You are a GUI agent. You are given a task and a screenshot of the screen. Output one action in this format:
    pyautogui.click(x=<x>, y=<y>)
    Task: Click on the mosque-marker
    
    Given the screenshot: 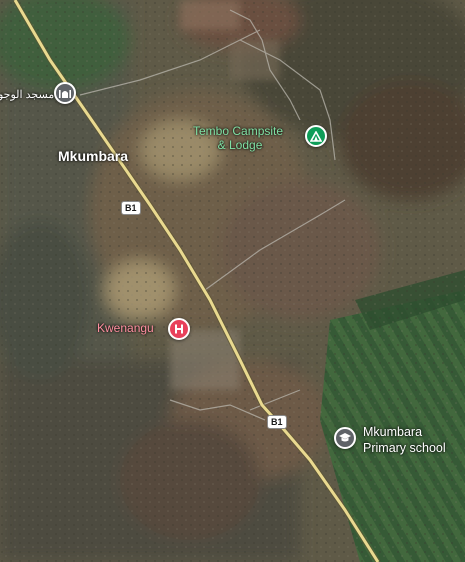 What is the action you would take?
    pyautogui.click(x=65, y=93)
    